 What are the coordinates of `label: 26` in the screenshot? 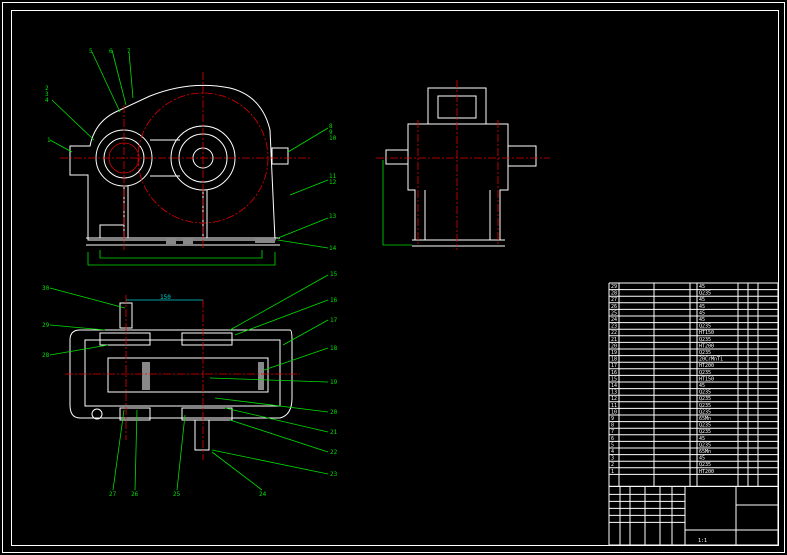 It's located at (135, 494).